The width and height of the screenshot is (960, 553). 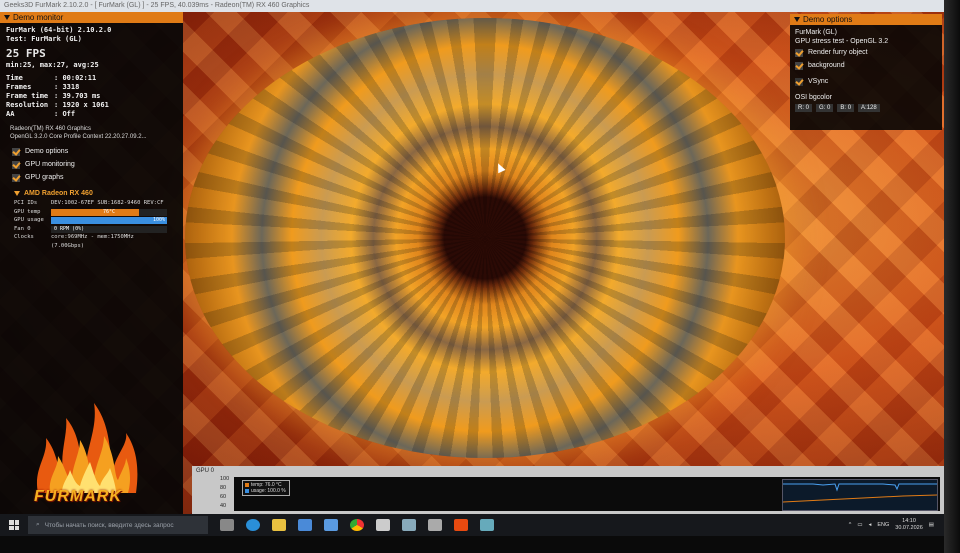 What do you see at coordinates (866, 65) in the screenshot?
I see `background-checkbox: background` at bounding box center [866, 65].